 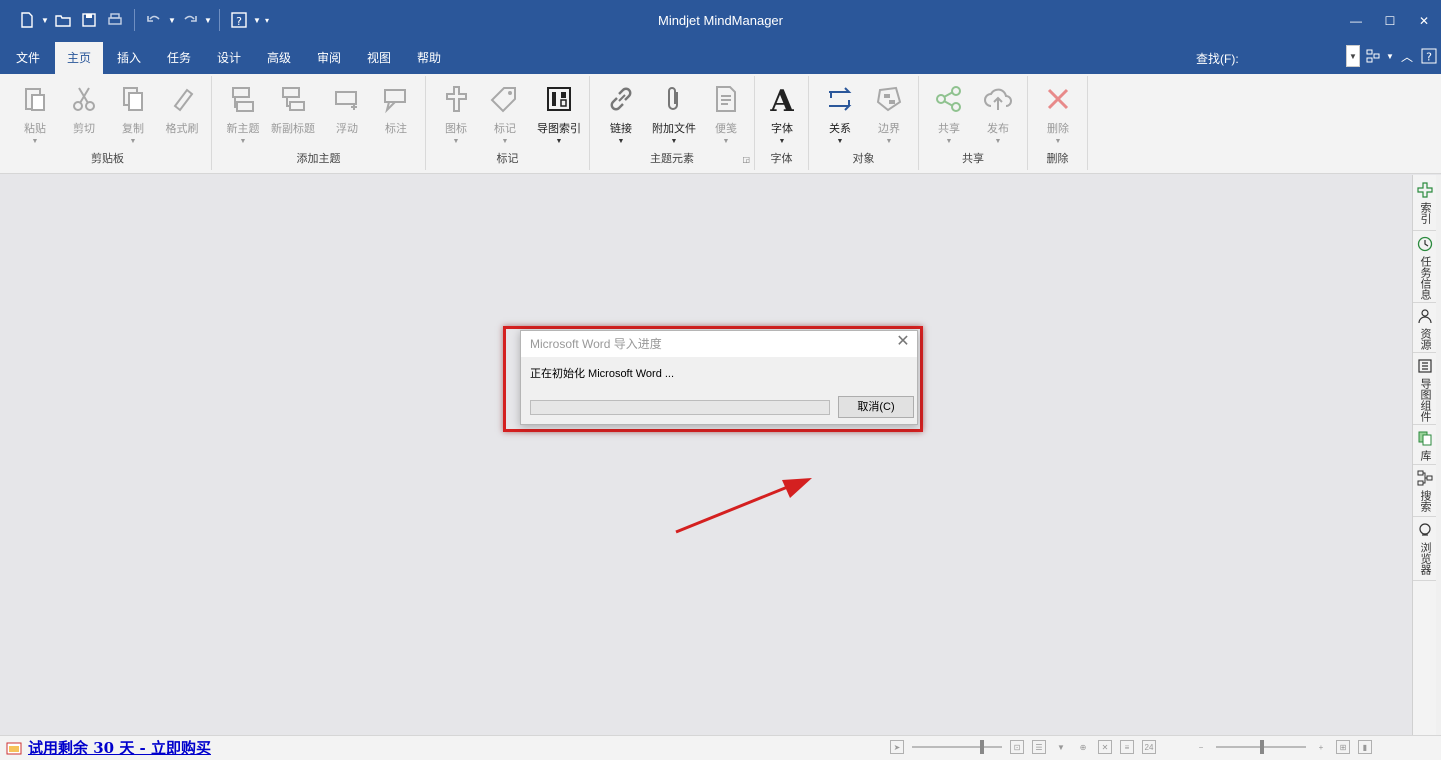 I want to click on window-controls: — ☐ ✕, so click(x=1390, y=21).